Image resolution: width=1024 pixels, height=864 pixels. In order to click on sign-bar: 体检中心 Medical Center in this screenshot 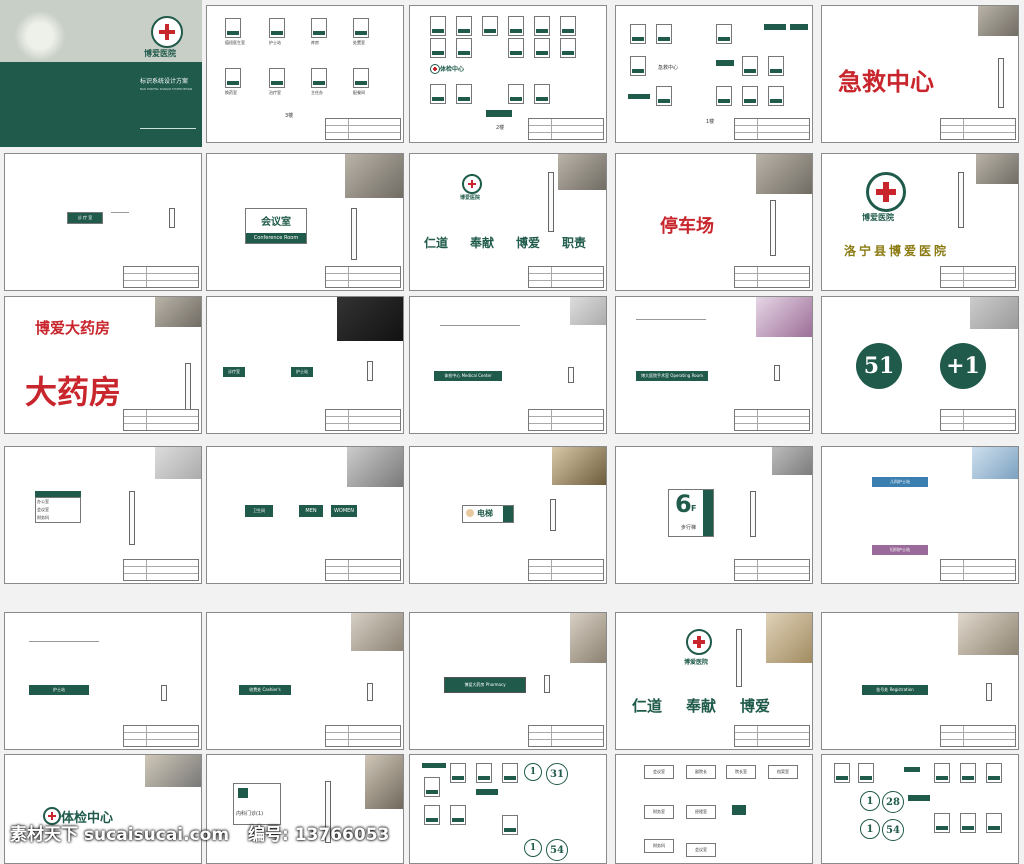, I will do `click(468, 376)`.